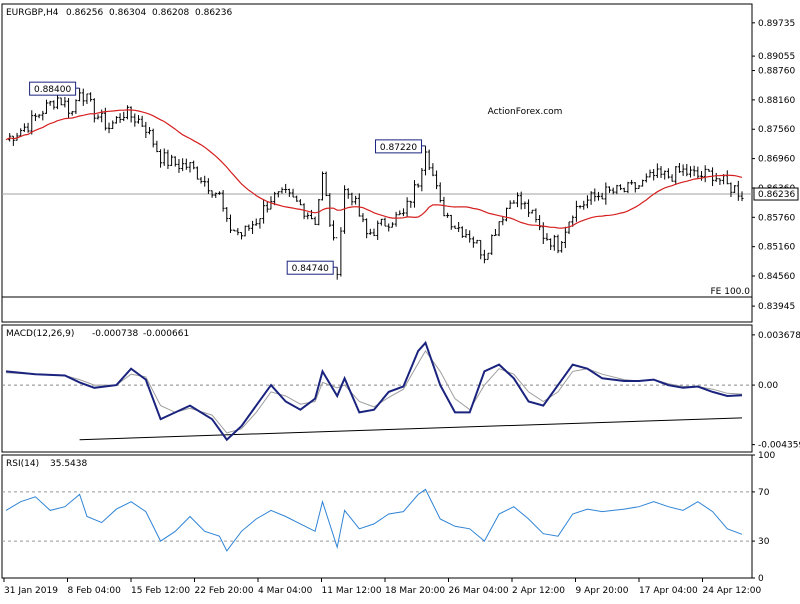  Describe the element at coordinates (761, 579) in the screenshot. I see `rsi-axis-tick-label: 0` at that location.